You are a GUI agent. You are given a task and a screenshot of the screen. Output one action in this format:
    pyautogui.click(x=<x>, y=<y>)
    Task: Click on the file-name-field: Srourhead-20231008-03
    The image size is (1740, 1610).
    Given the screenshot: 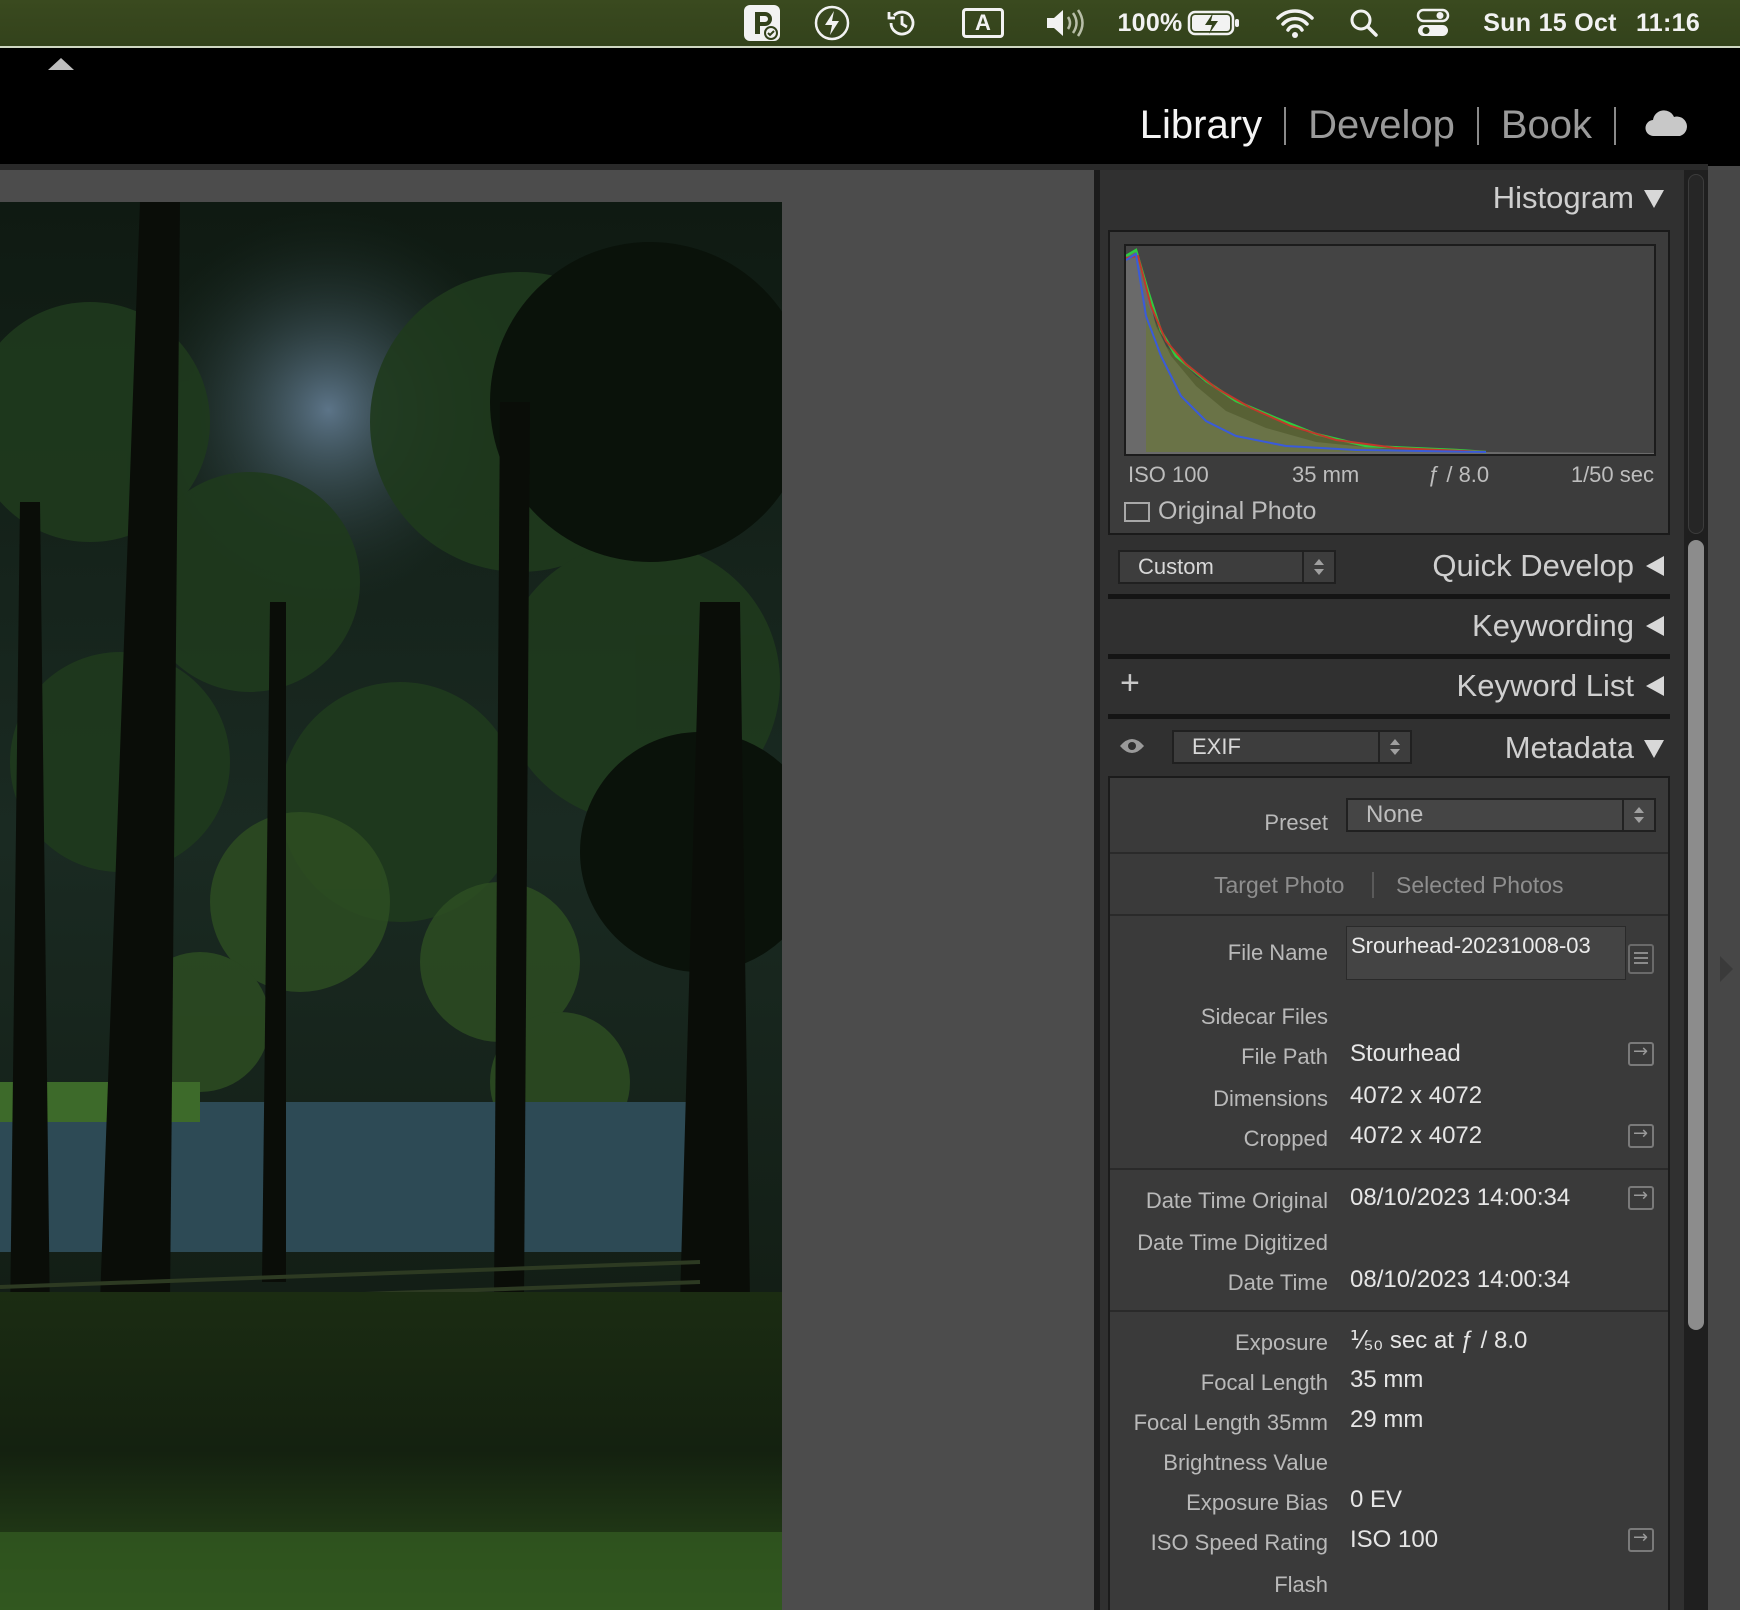 What is the action you would take?
    pyautogui.click(x=1486, y=953)
    